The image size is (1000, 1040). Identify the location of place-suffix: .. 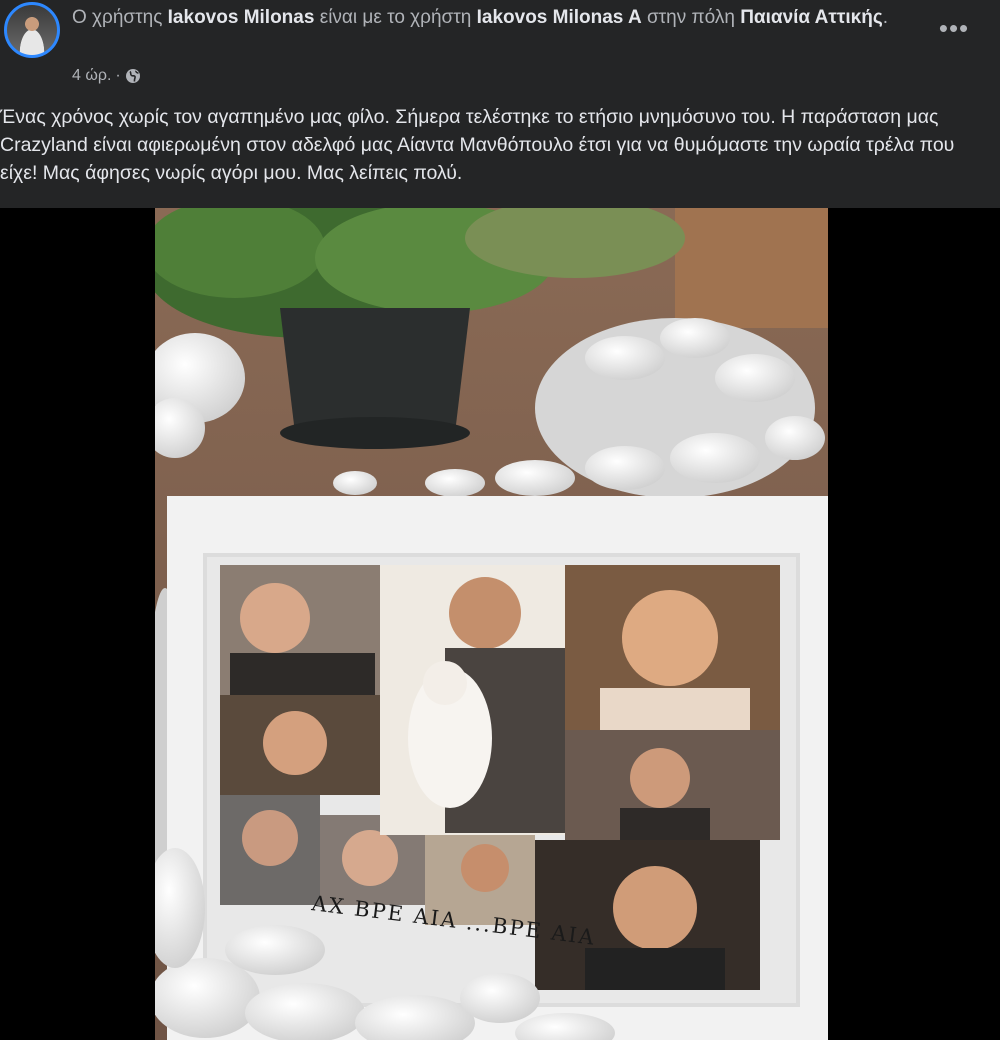
(885, 17).